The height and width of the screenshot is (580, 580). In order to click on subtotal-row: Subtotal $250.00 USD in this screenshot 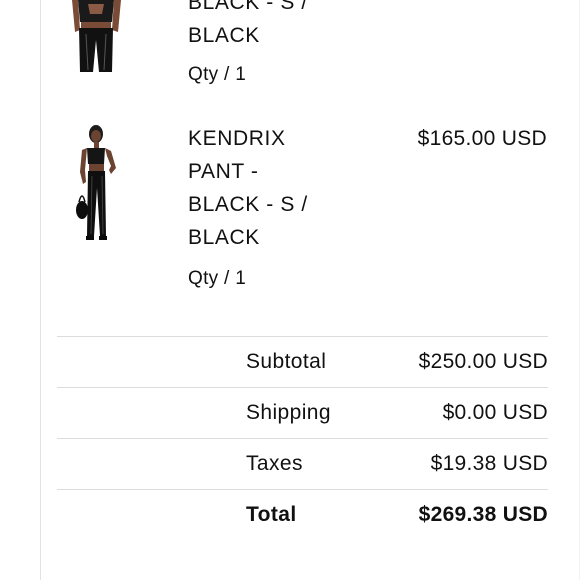, I will do `click(302, 361)`.